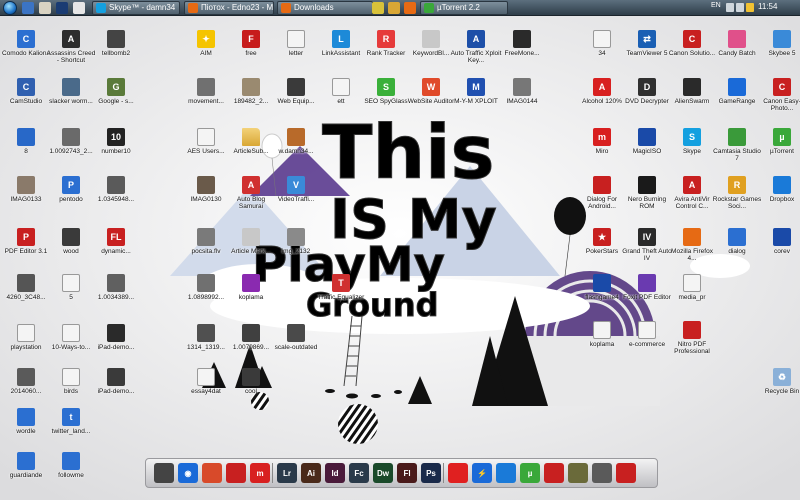 The image size is (800, 500). I want to click on icon-scale-outdated: scale-outdated, so click(296, 344).